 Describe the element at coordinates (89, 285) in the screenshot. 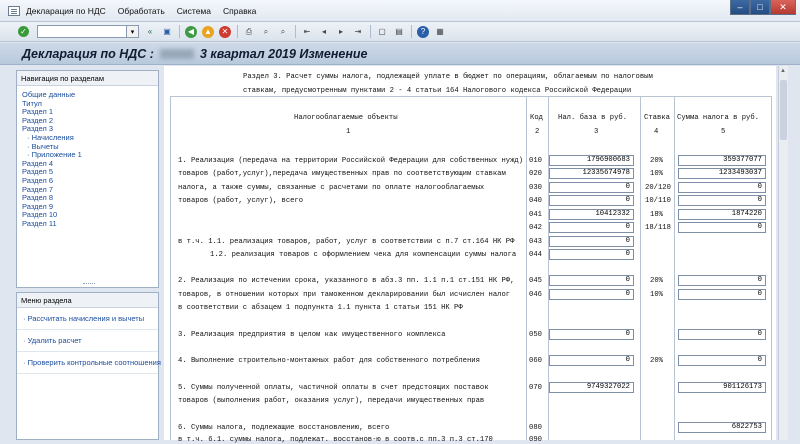

I see `splitter-handle` at that location.